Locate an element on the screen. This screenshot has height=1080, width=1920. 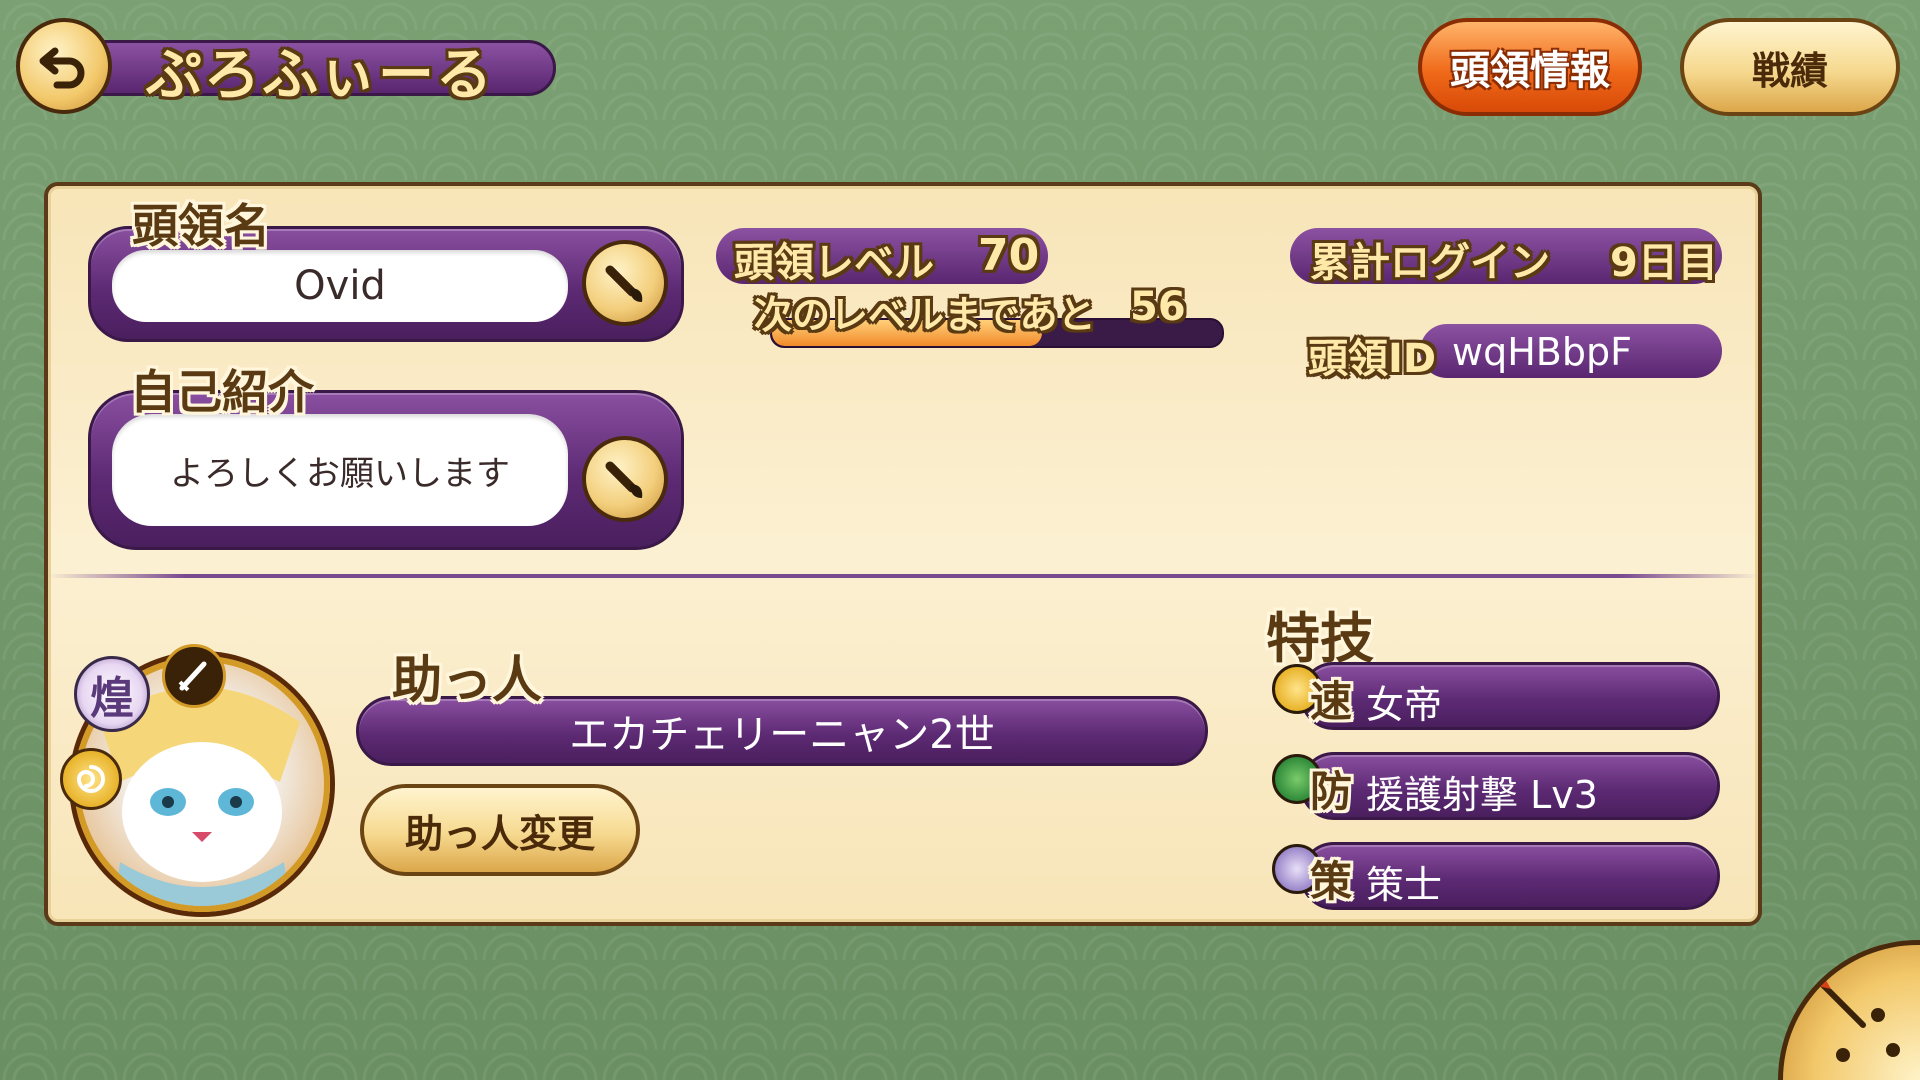
skill-name: 援護射撃 Lv3 is located at coordinates (1482, 795).